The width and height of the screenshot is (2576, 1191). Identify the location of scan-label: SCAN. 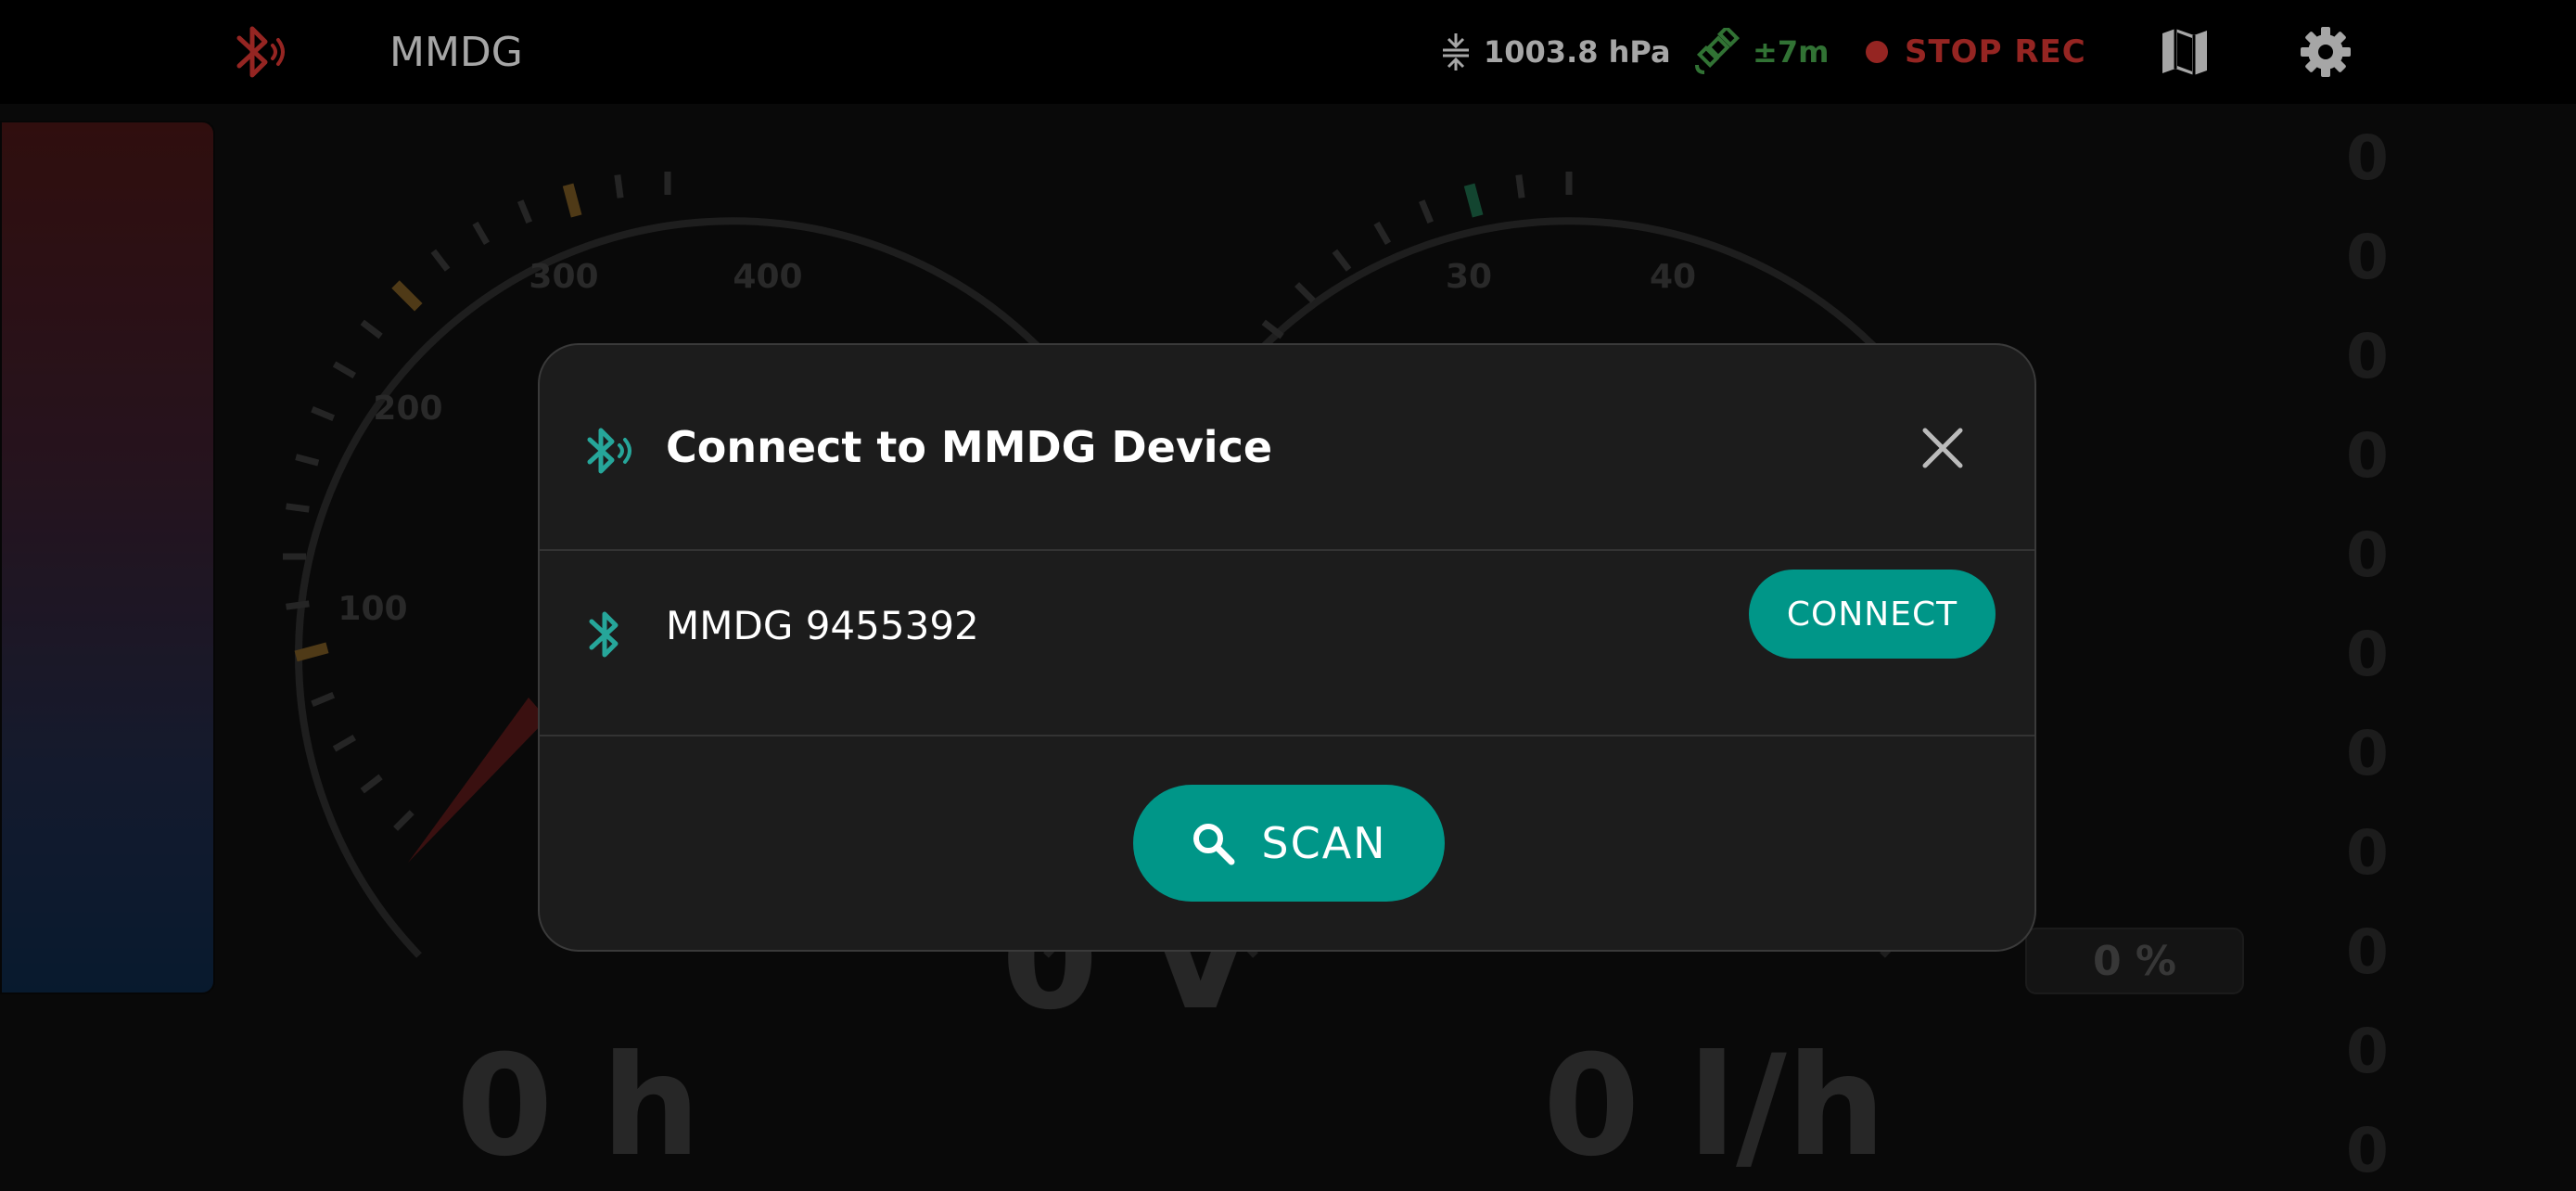
(1324, 843).